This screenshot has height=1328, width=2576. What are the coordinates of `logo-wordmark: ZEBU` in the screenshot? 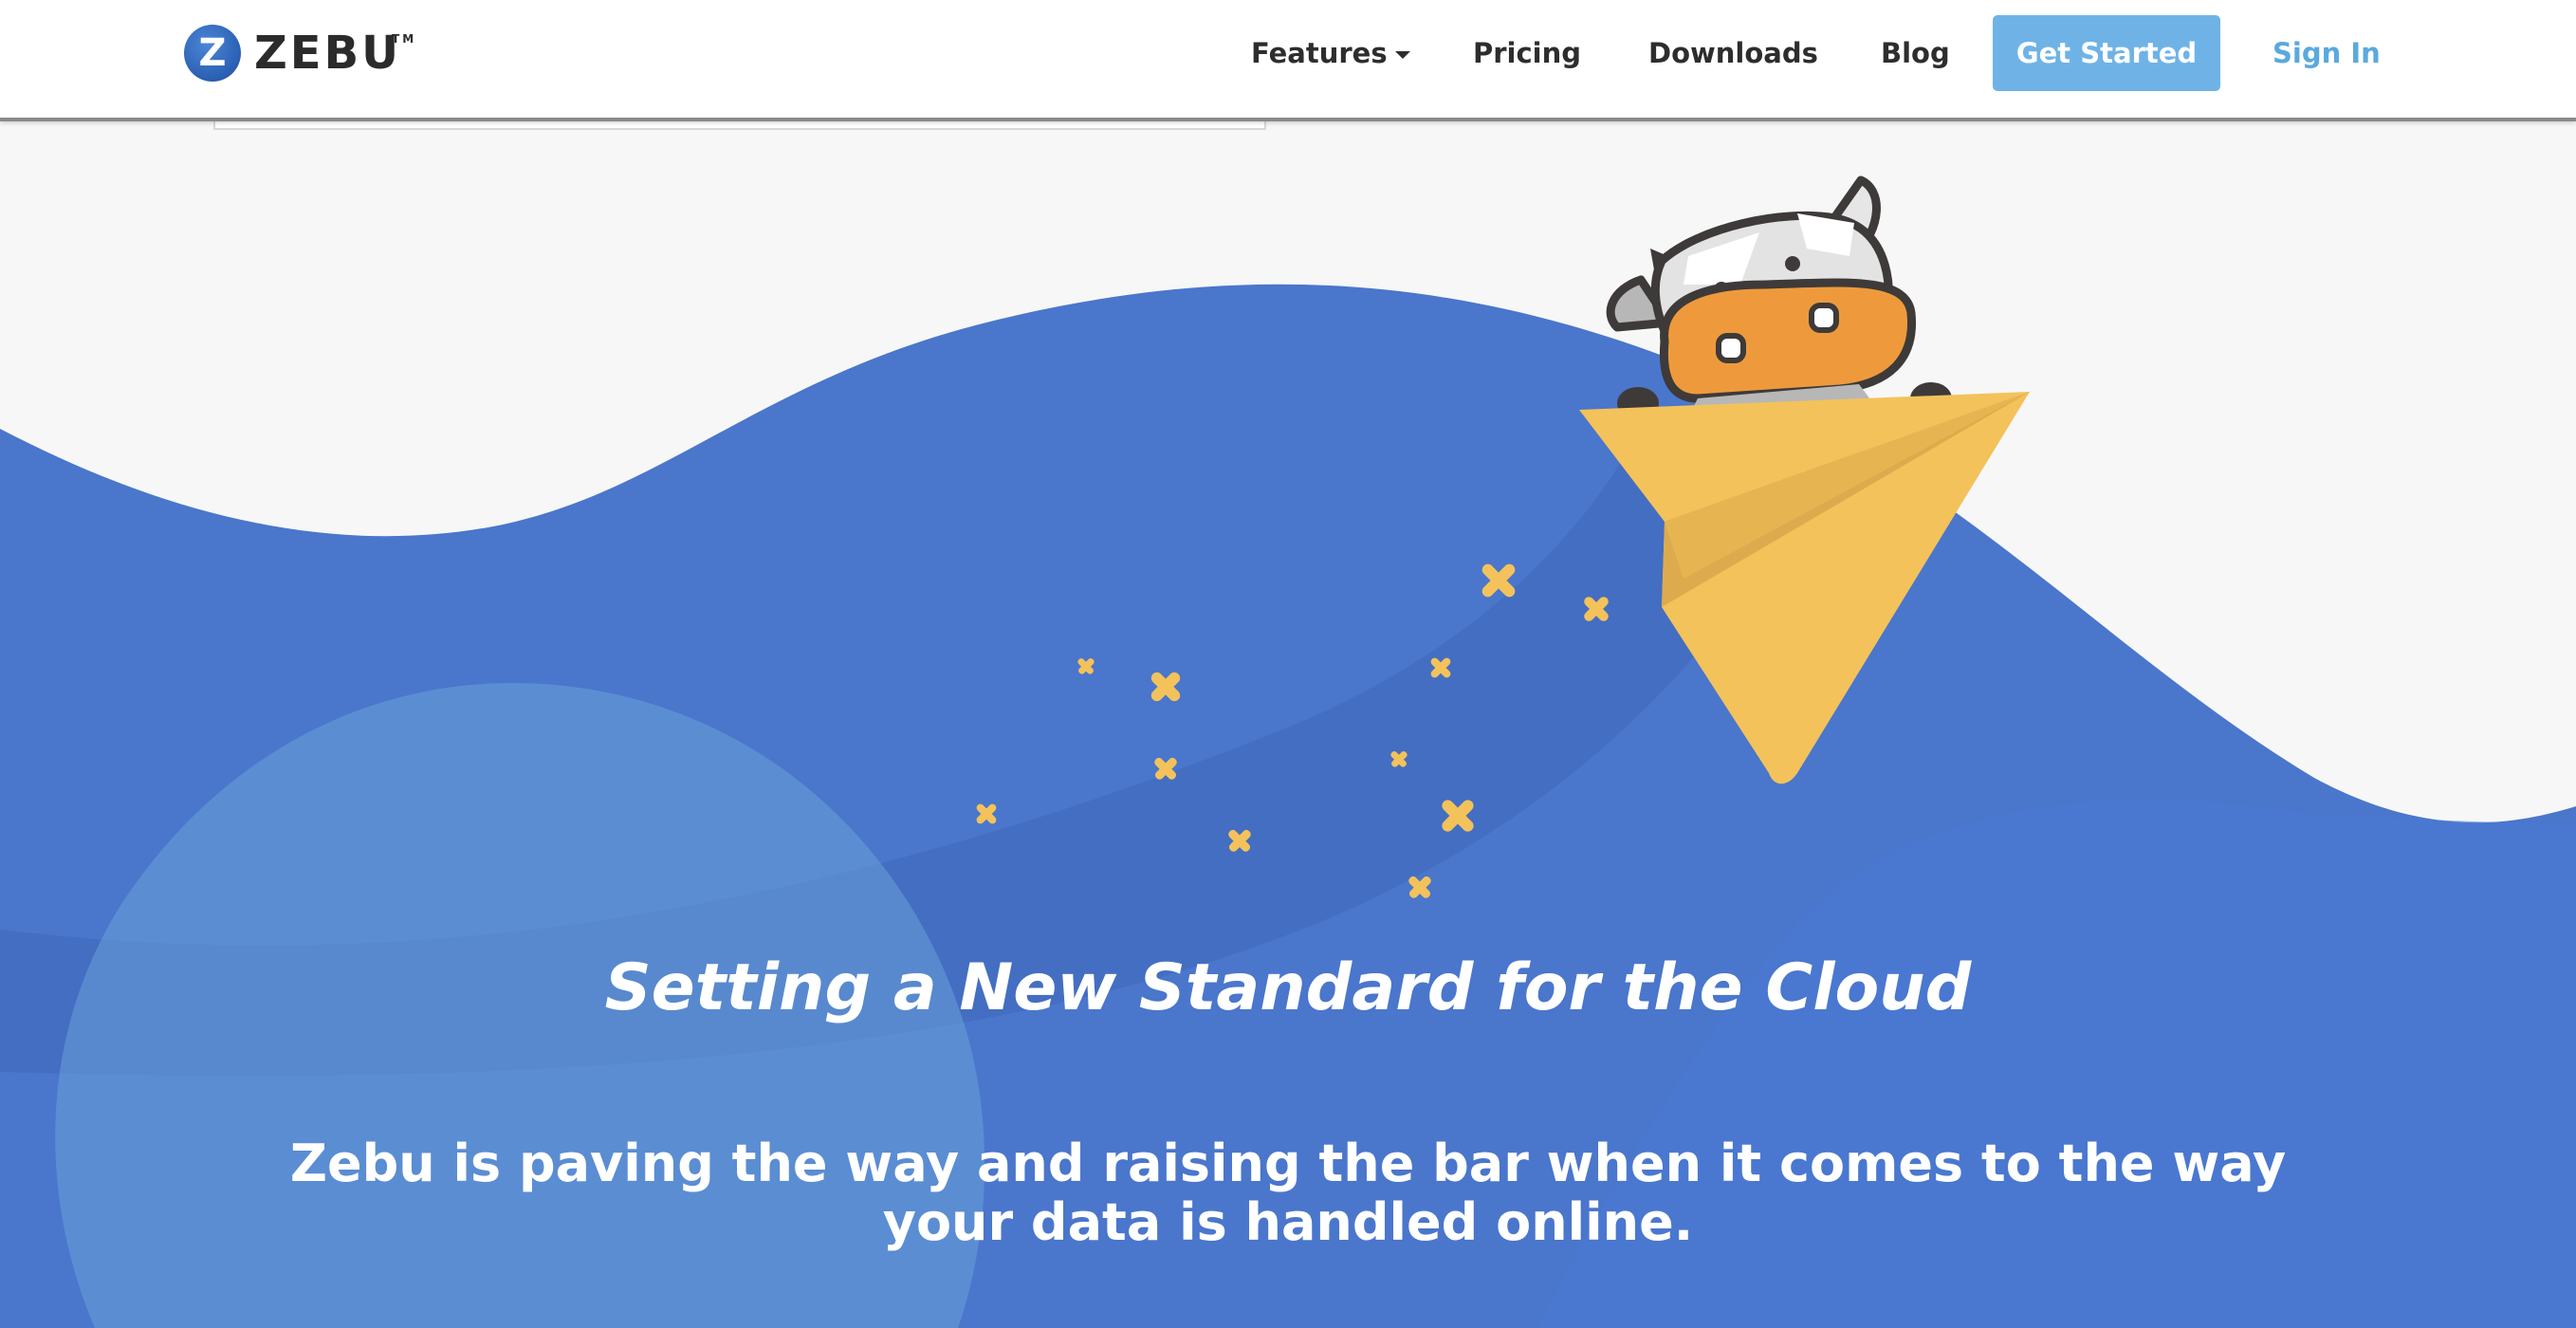 It's located at (328, 53).